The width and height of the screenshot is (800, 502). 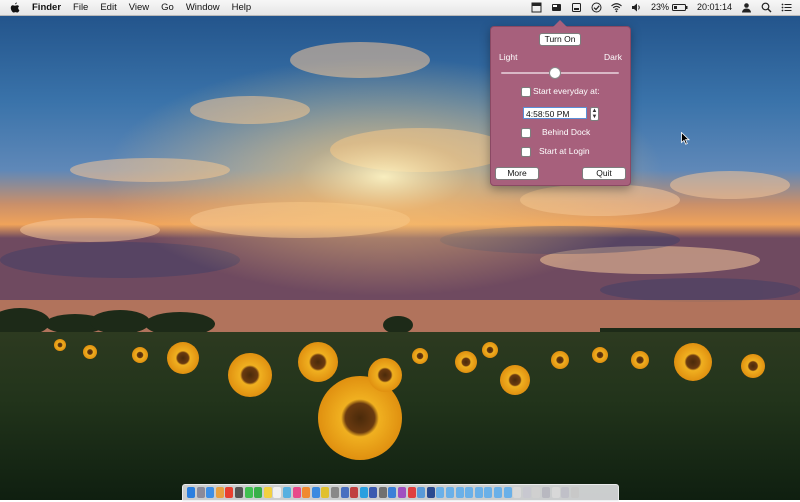 What do you see at coordinates (229, 492) in the screenshot?
I see `calendar-icon` at bounding box center [229, 492].